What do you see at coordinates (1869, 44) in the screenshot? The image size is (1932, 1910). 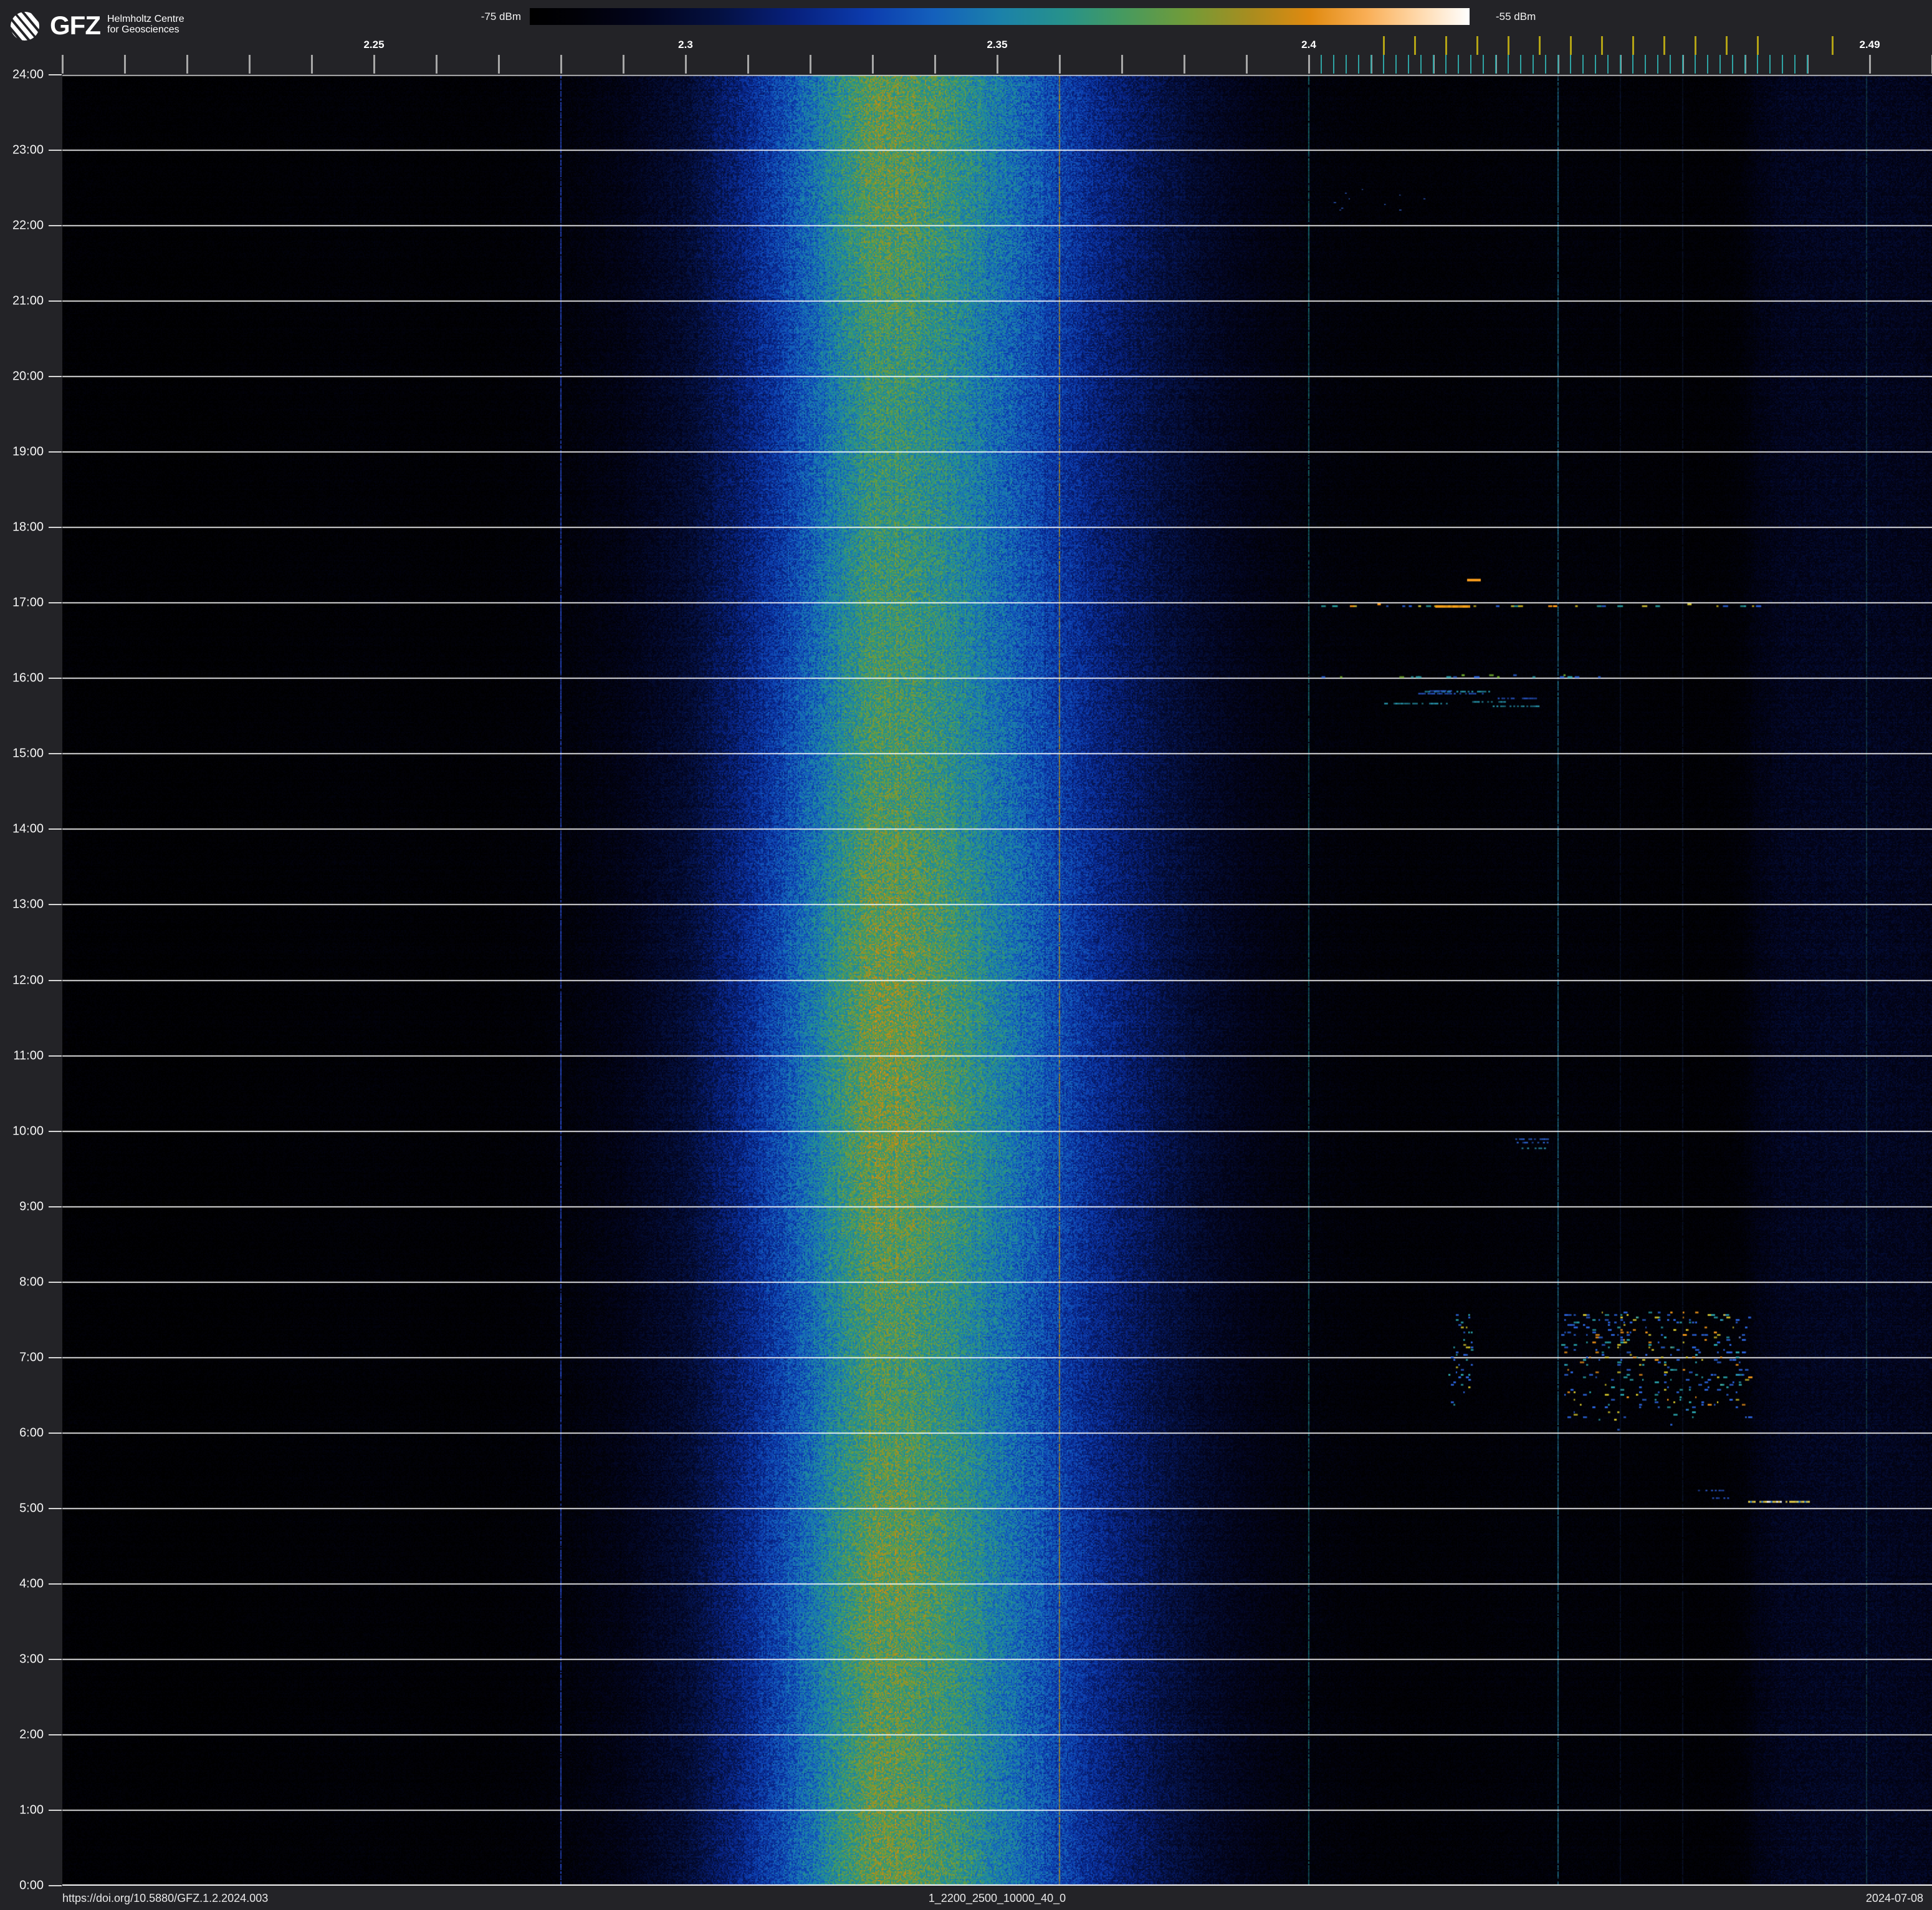 I see `freq-axis-label: 2.49` at bounding box center [1869, 44].